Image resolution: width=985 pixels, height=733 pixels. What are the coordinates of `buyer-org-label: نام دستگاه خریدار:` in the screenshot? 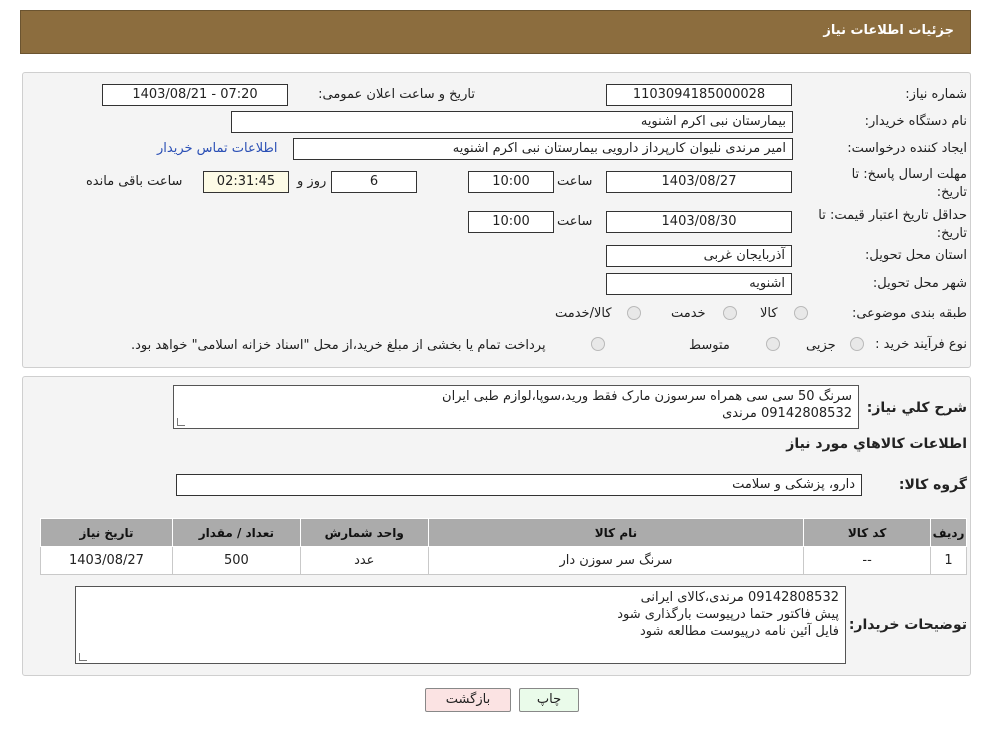 It's located at (915, 121).